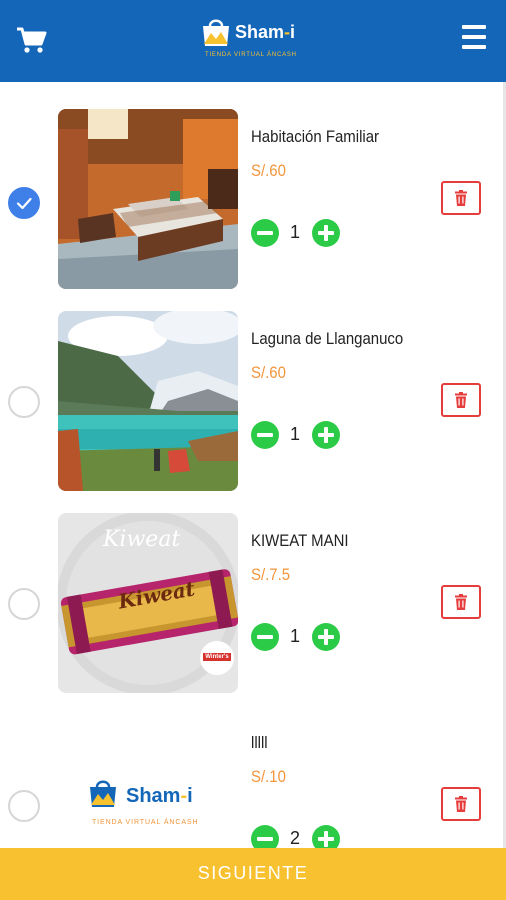 Image resolution: width=506 pixels, height=900 pixels. What do you see at coordinates (148, 603) in the screenshot?
I see `kiweat-snack-photo: Kiweat Kiweat Winter's` at bounding box center [148, 603].